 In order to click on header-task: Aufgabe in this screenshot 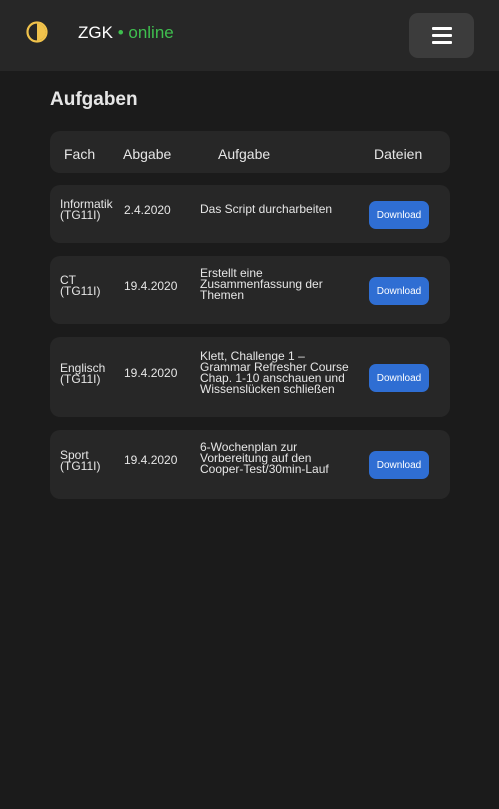, I will do `click(244, 154)`.